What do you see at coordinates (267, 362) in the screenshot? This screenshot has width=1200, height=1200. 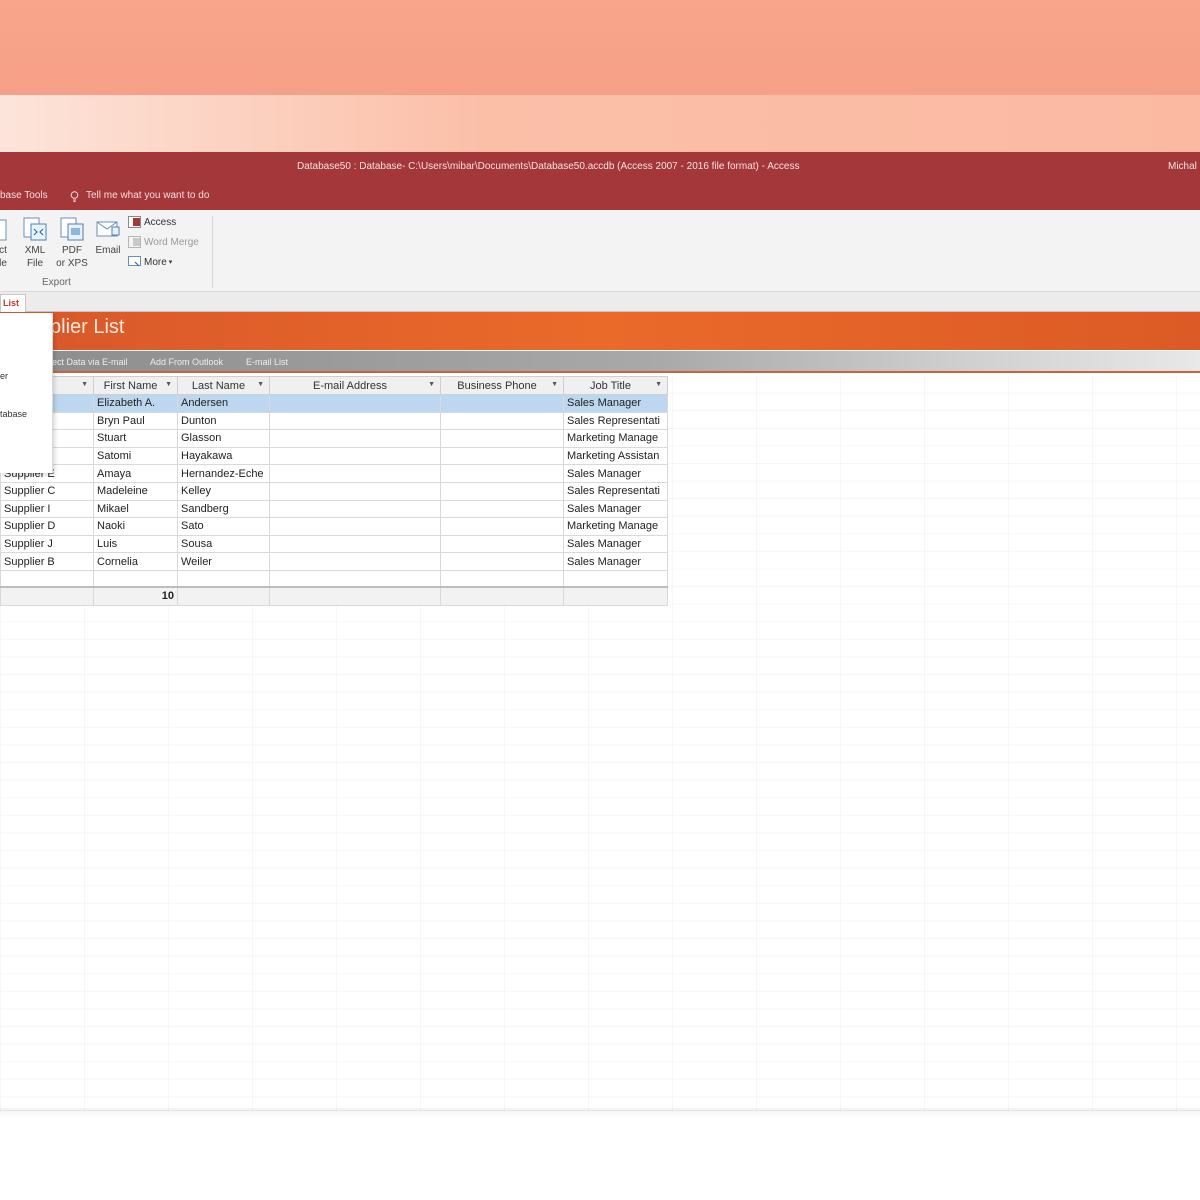 I see `email-list-link: E-mail List` at bounding box center [267, 362].